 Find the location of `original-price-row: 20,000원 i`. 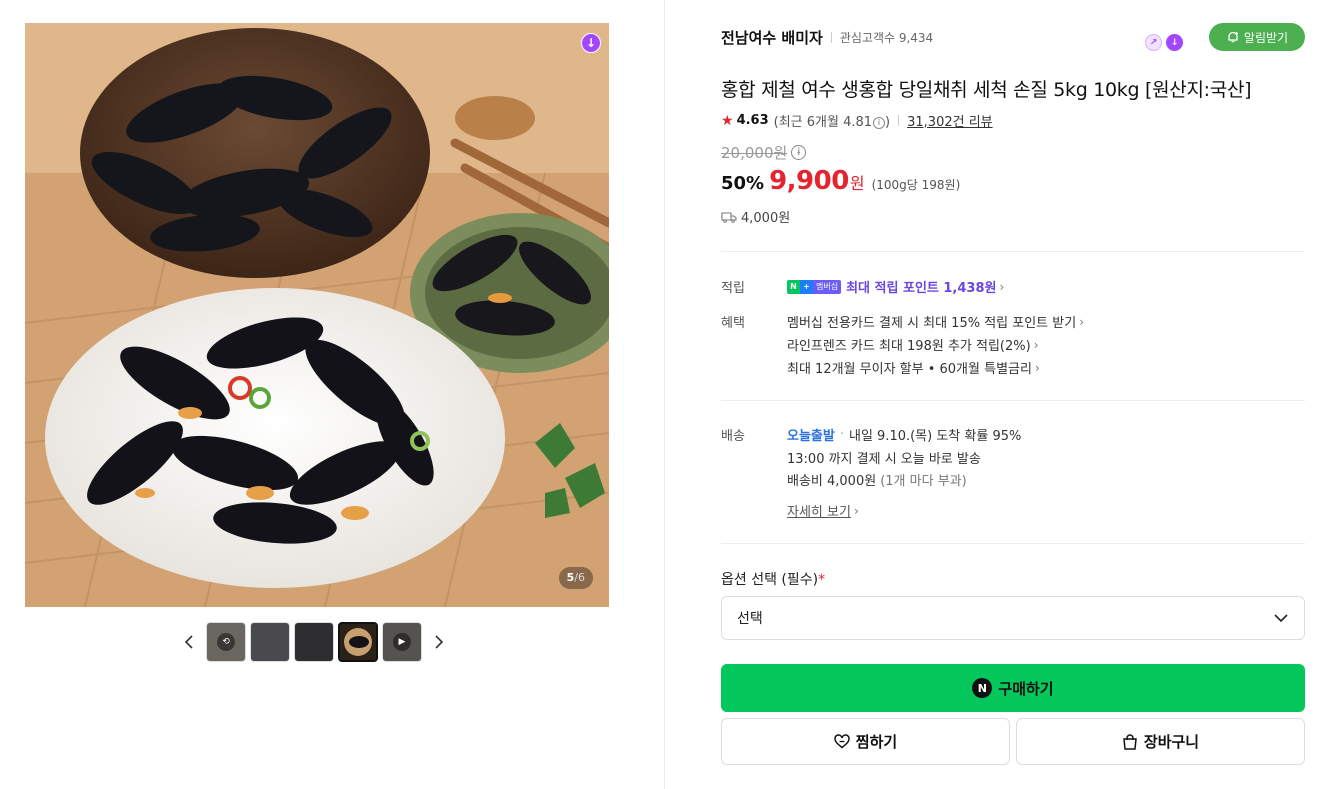

original-price-row: 20,000원 i is located at coordinates (764, 152).